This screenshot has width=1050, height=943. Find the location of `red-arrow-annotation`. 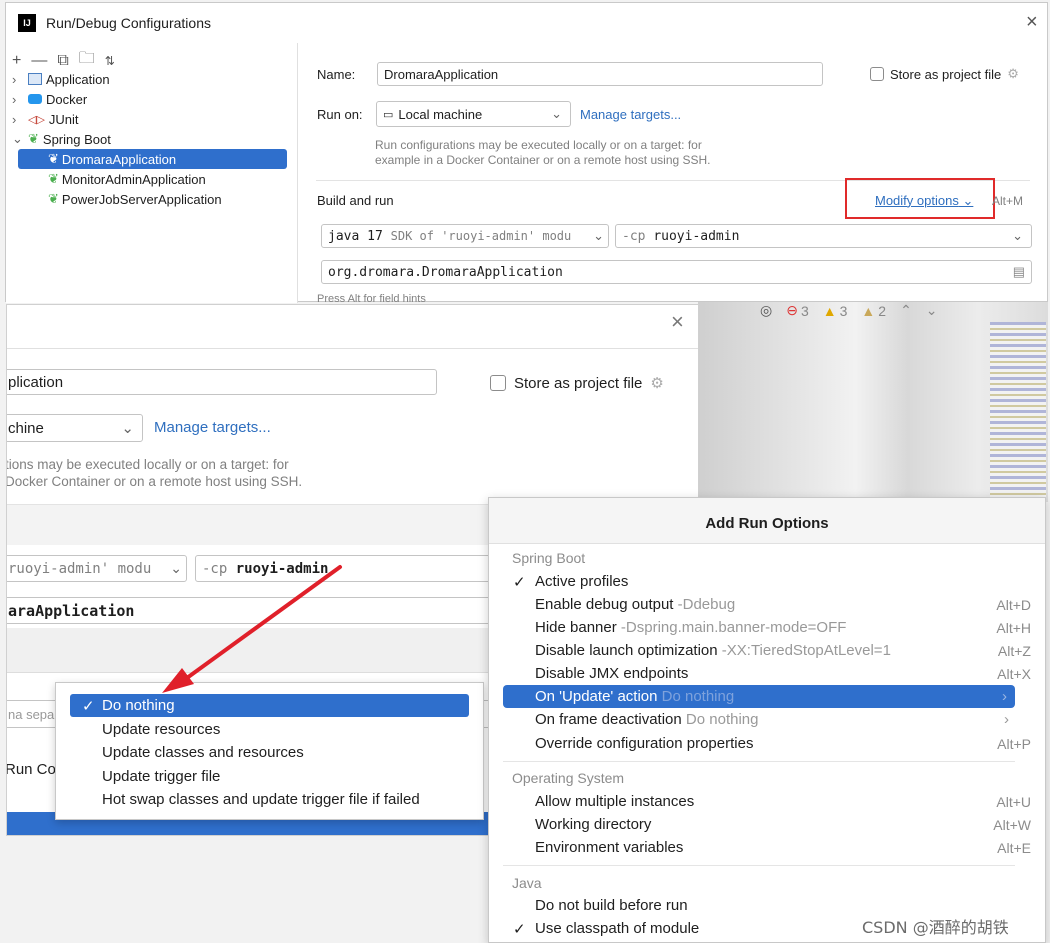

red-arrow-annotation is located at coordinates (252, 629).